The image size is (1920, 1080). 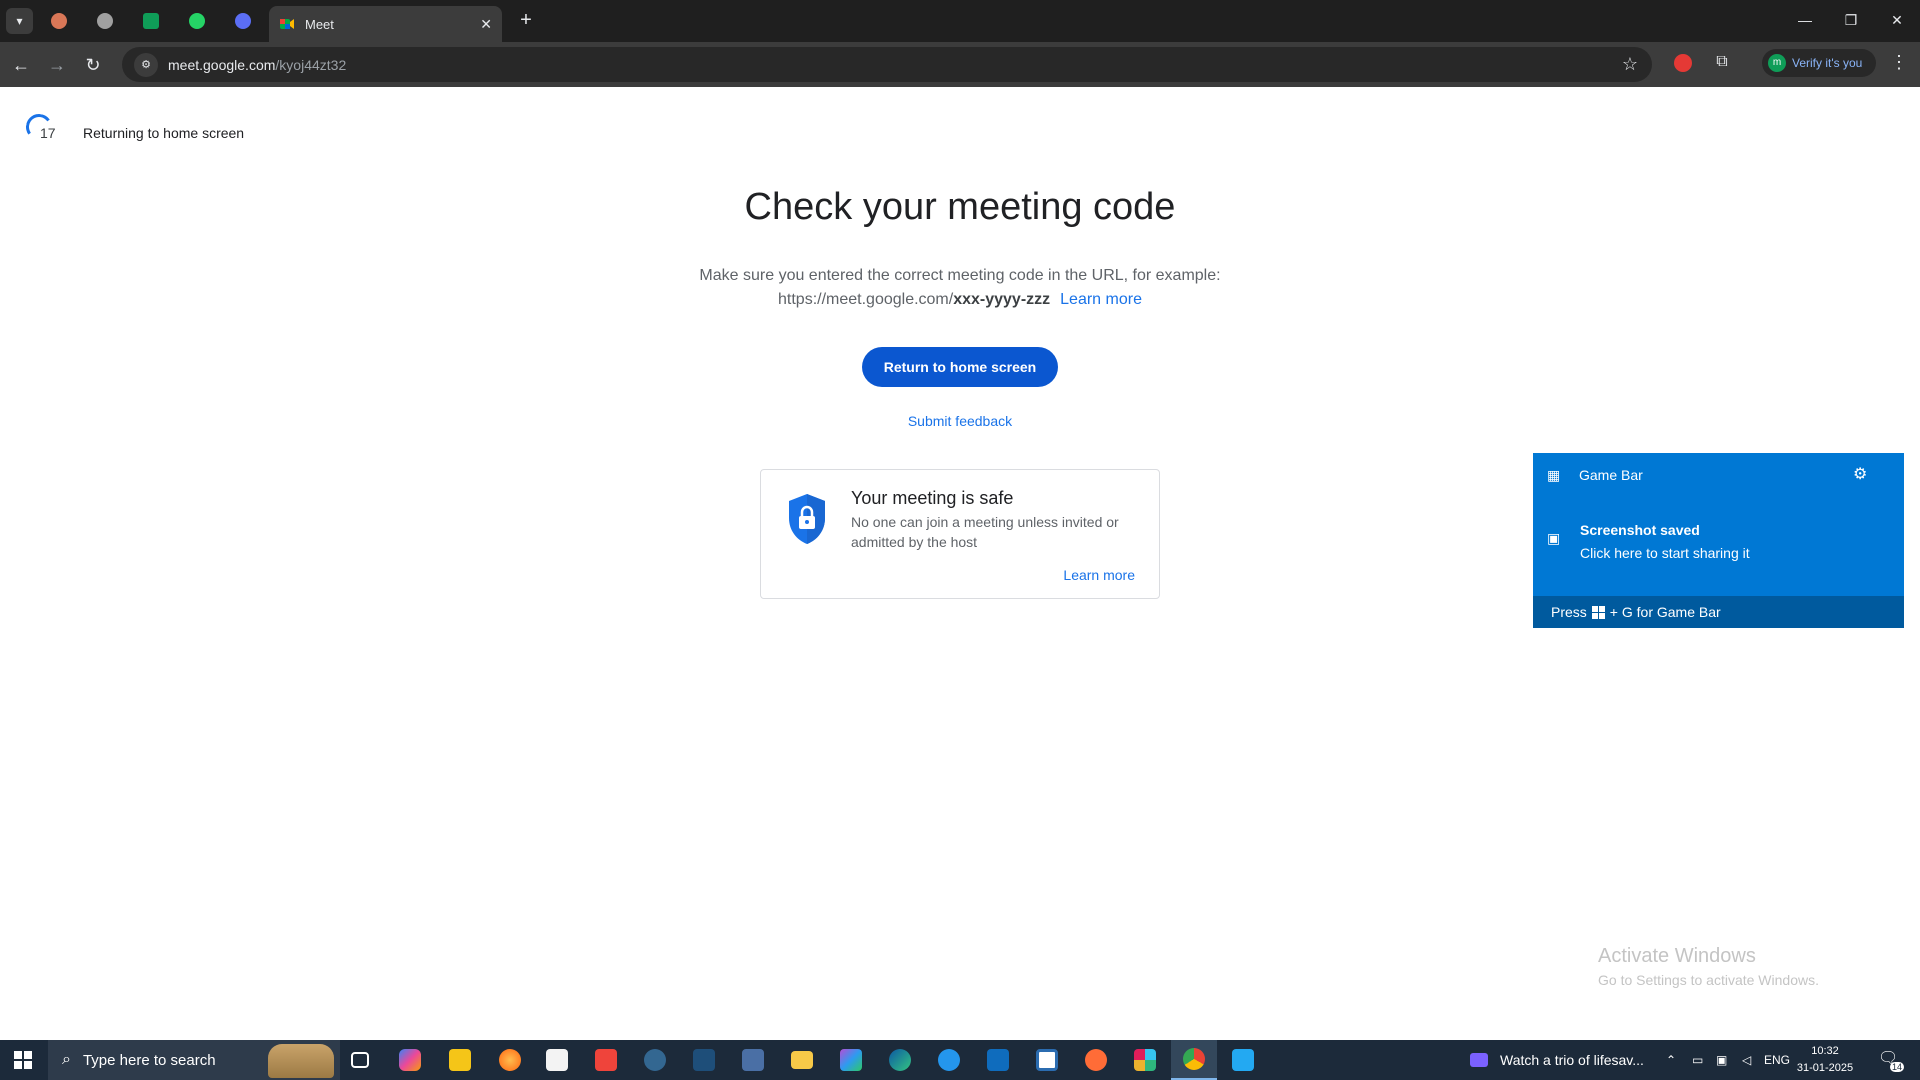 What do you see at coordinates (146, 64) in the screenshot?
I see `site-info-icon: ⚙` at bounding box center [146, 64].